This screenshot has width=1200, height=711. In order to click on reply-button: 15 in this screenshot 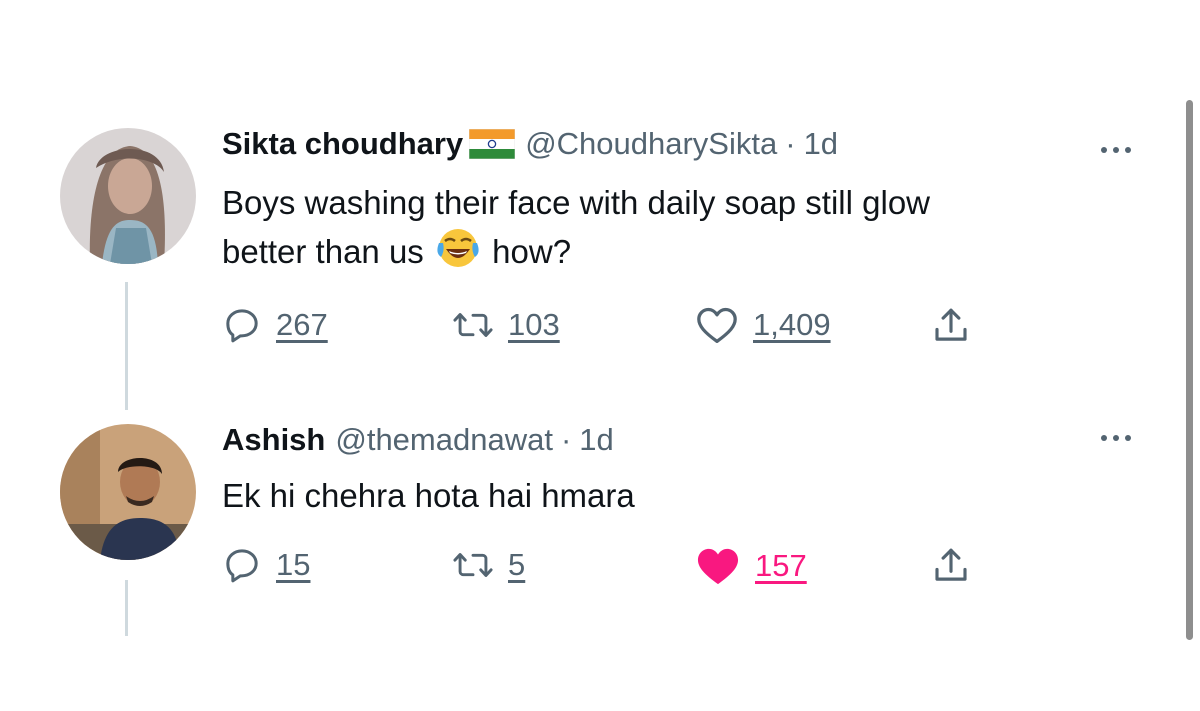, I will do `click(266, 565)`.